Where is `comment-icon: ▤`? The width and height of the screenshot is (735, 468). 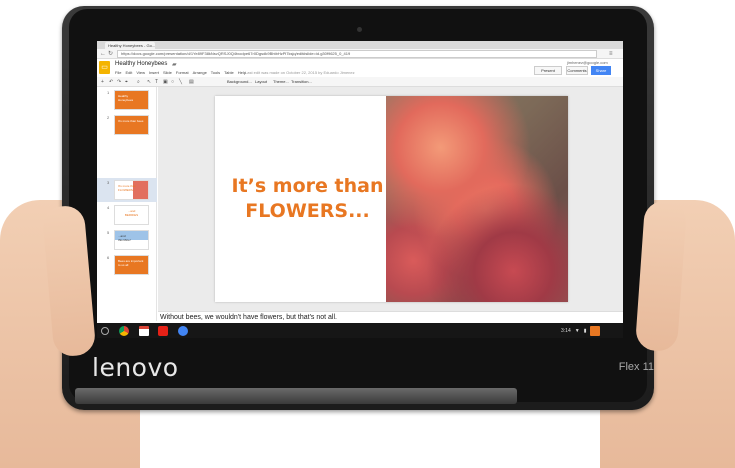 comment-icon: ▤ is located at coordinates (191, 82).